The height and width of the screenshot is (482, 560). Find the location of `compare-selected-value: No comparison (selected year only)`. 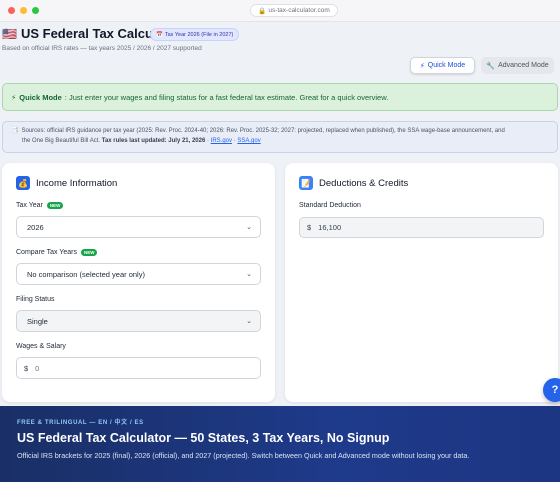

compare-selected-value: No comparison (selected year only) is located at coordinates (86, 274).